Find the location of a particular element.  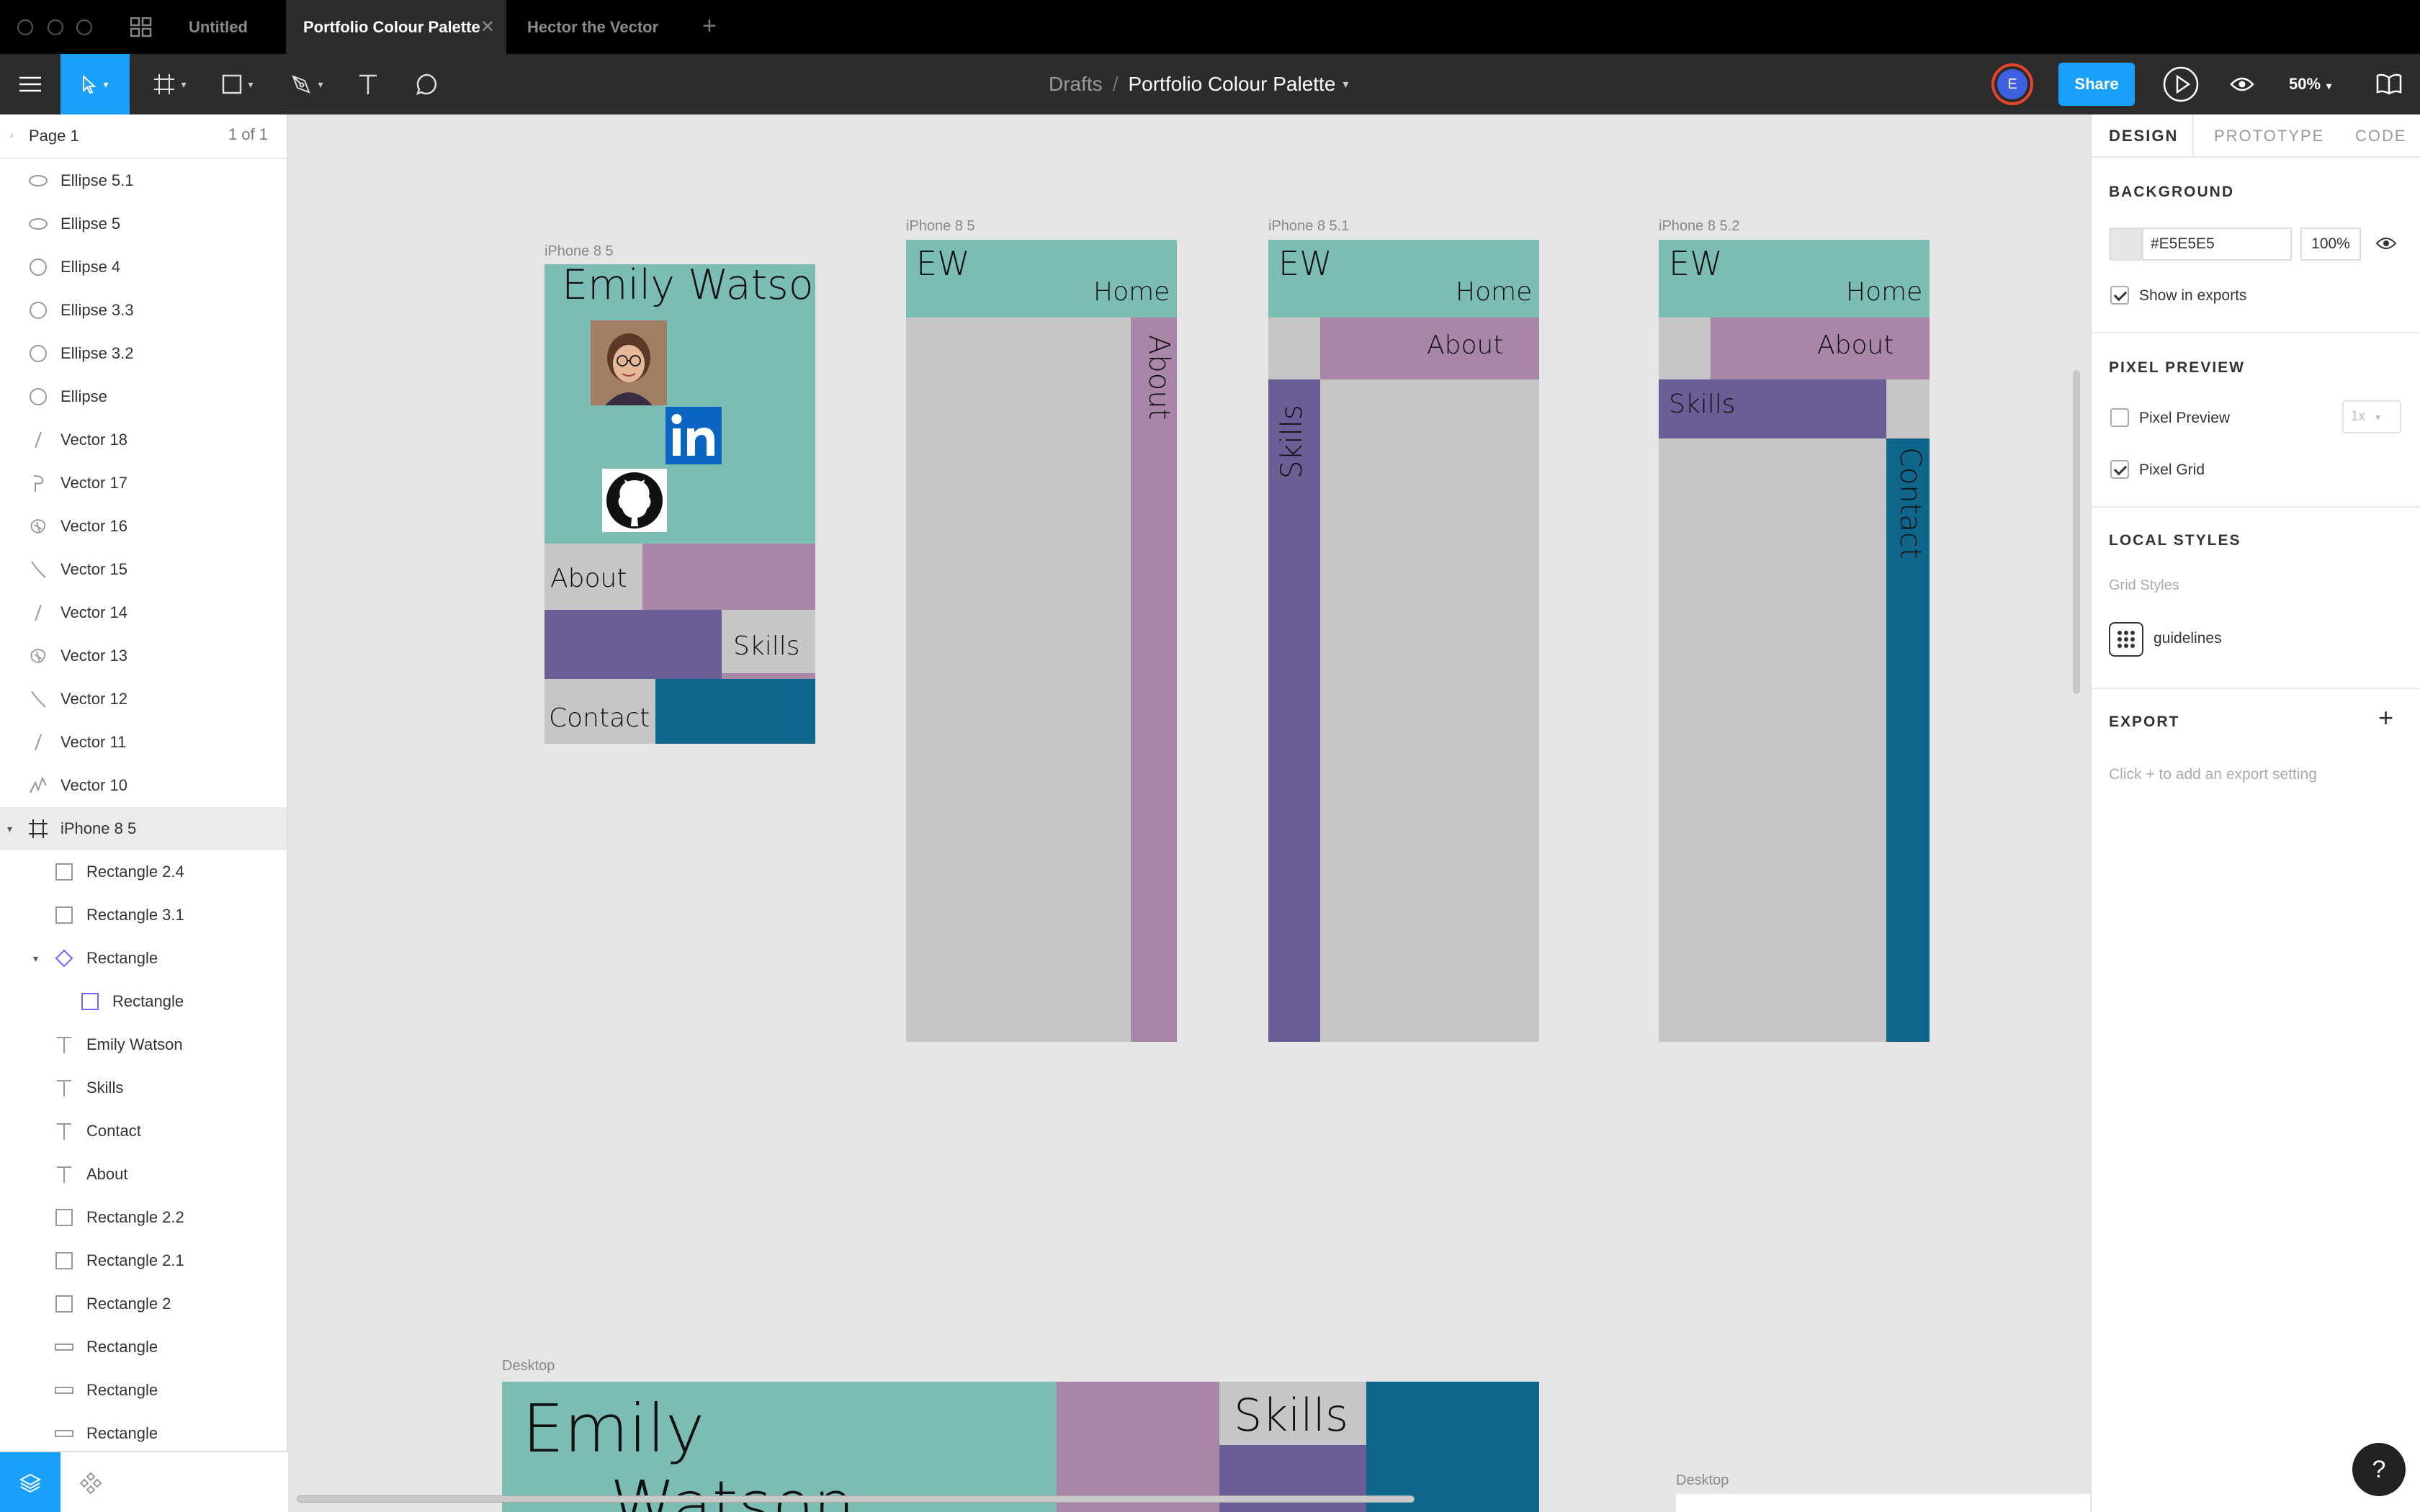

view-eye-icon is located at coordinates (2242, 84).